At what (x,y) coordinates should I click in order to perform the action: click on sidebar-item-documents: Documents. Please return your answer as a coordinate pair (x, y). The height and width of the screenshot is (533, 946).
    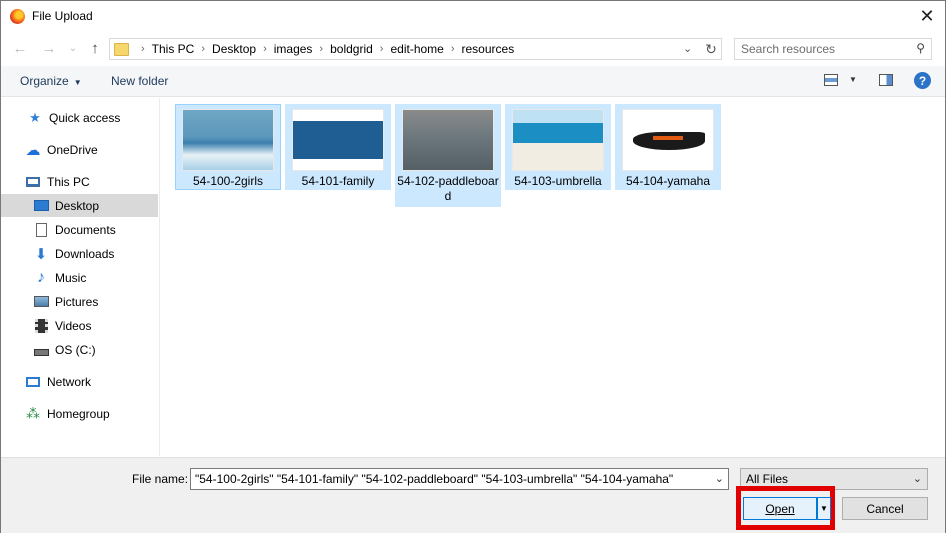
    Looking at the image, I should click on (79, 229).